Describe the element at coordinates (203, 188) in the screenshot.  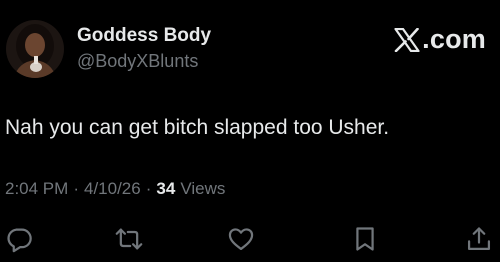
I see `views-label: Views` at that location.